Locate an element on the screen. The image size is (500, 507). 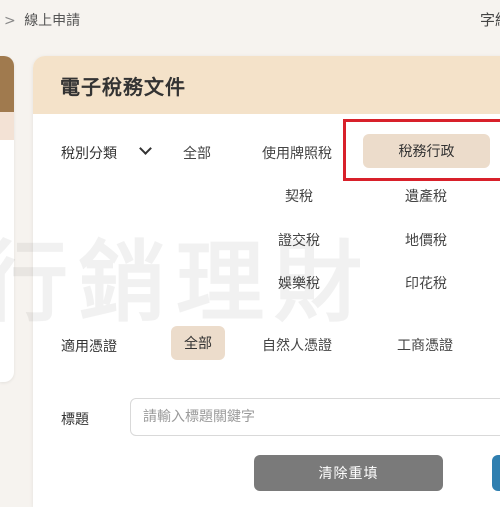
tax-option-deed: 契稅 is located at coordinates (299, 196).